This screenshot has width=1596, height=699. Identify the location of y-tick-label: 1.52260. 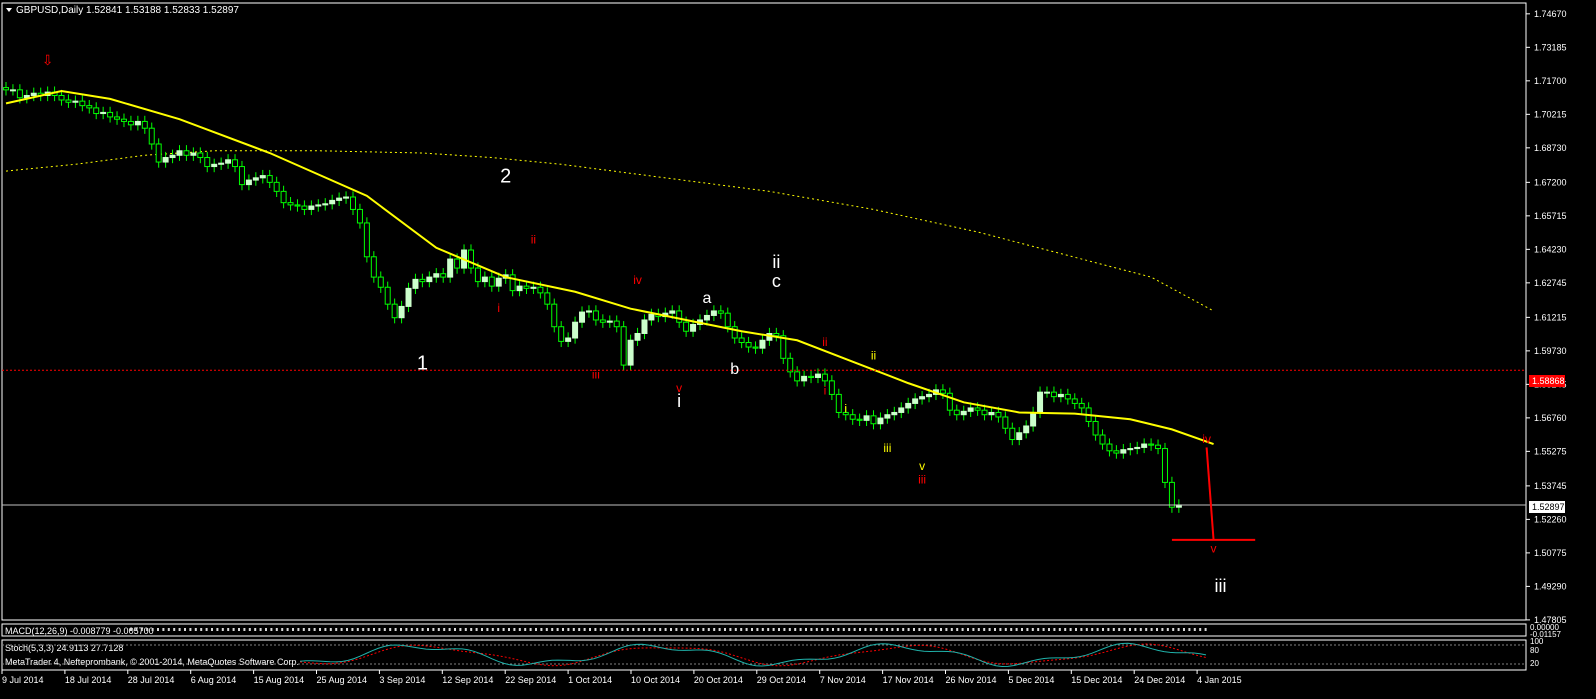
(1550, 519).